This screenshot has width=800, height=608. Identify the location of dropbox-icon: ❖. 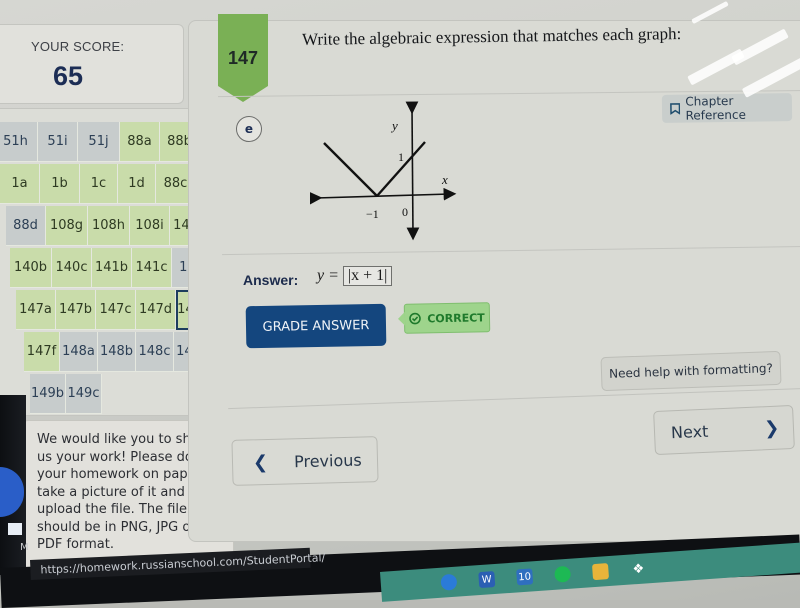
(638, 568).